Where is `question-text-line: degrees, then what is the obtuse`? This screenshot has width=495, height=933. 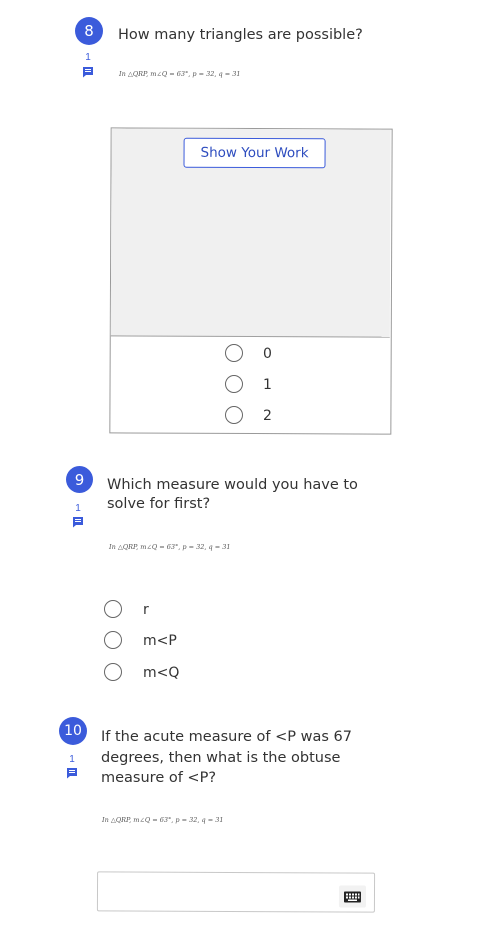 question-text-line: degrees, then what is the obtuse is located at coordinates (221, 758).